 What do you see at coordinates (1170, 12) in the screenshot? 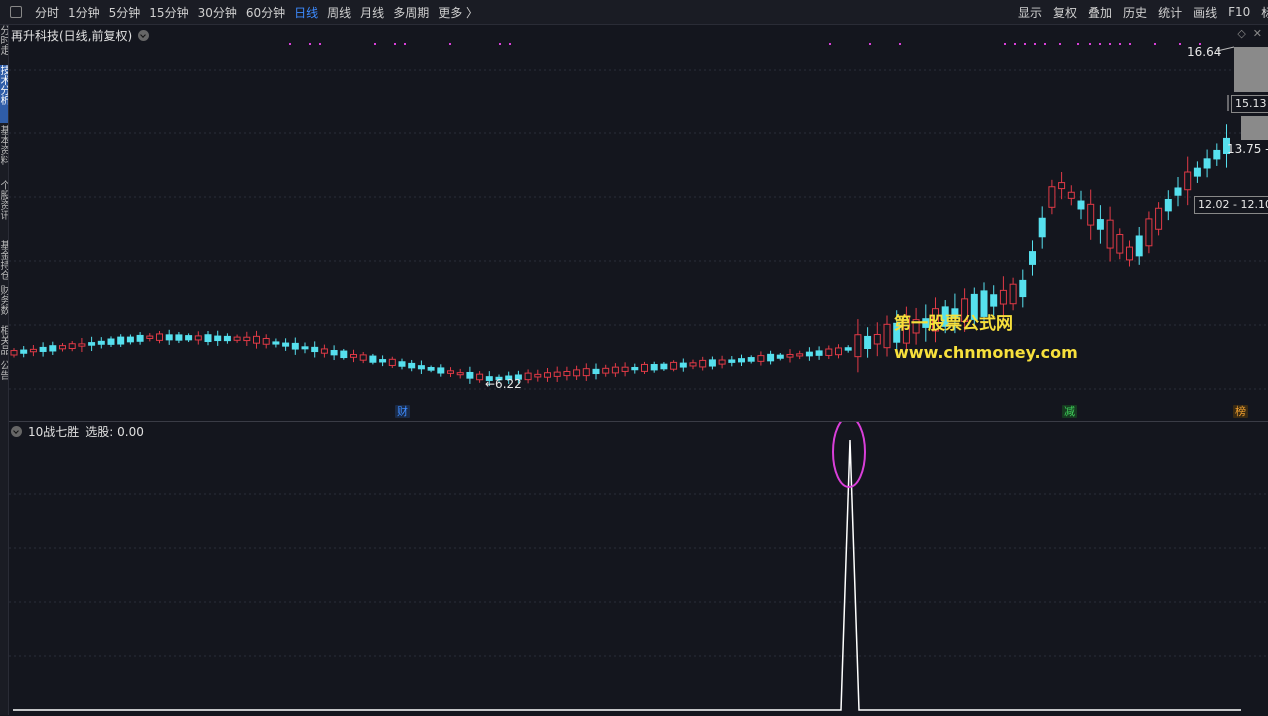
I see `tool-tab-4: 统计` at bounding box center [1170, 12].